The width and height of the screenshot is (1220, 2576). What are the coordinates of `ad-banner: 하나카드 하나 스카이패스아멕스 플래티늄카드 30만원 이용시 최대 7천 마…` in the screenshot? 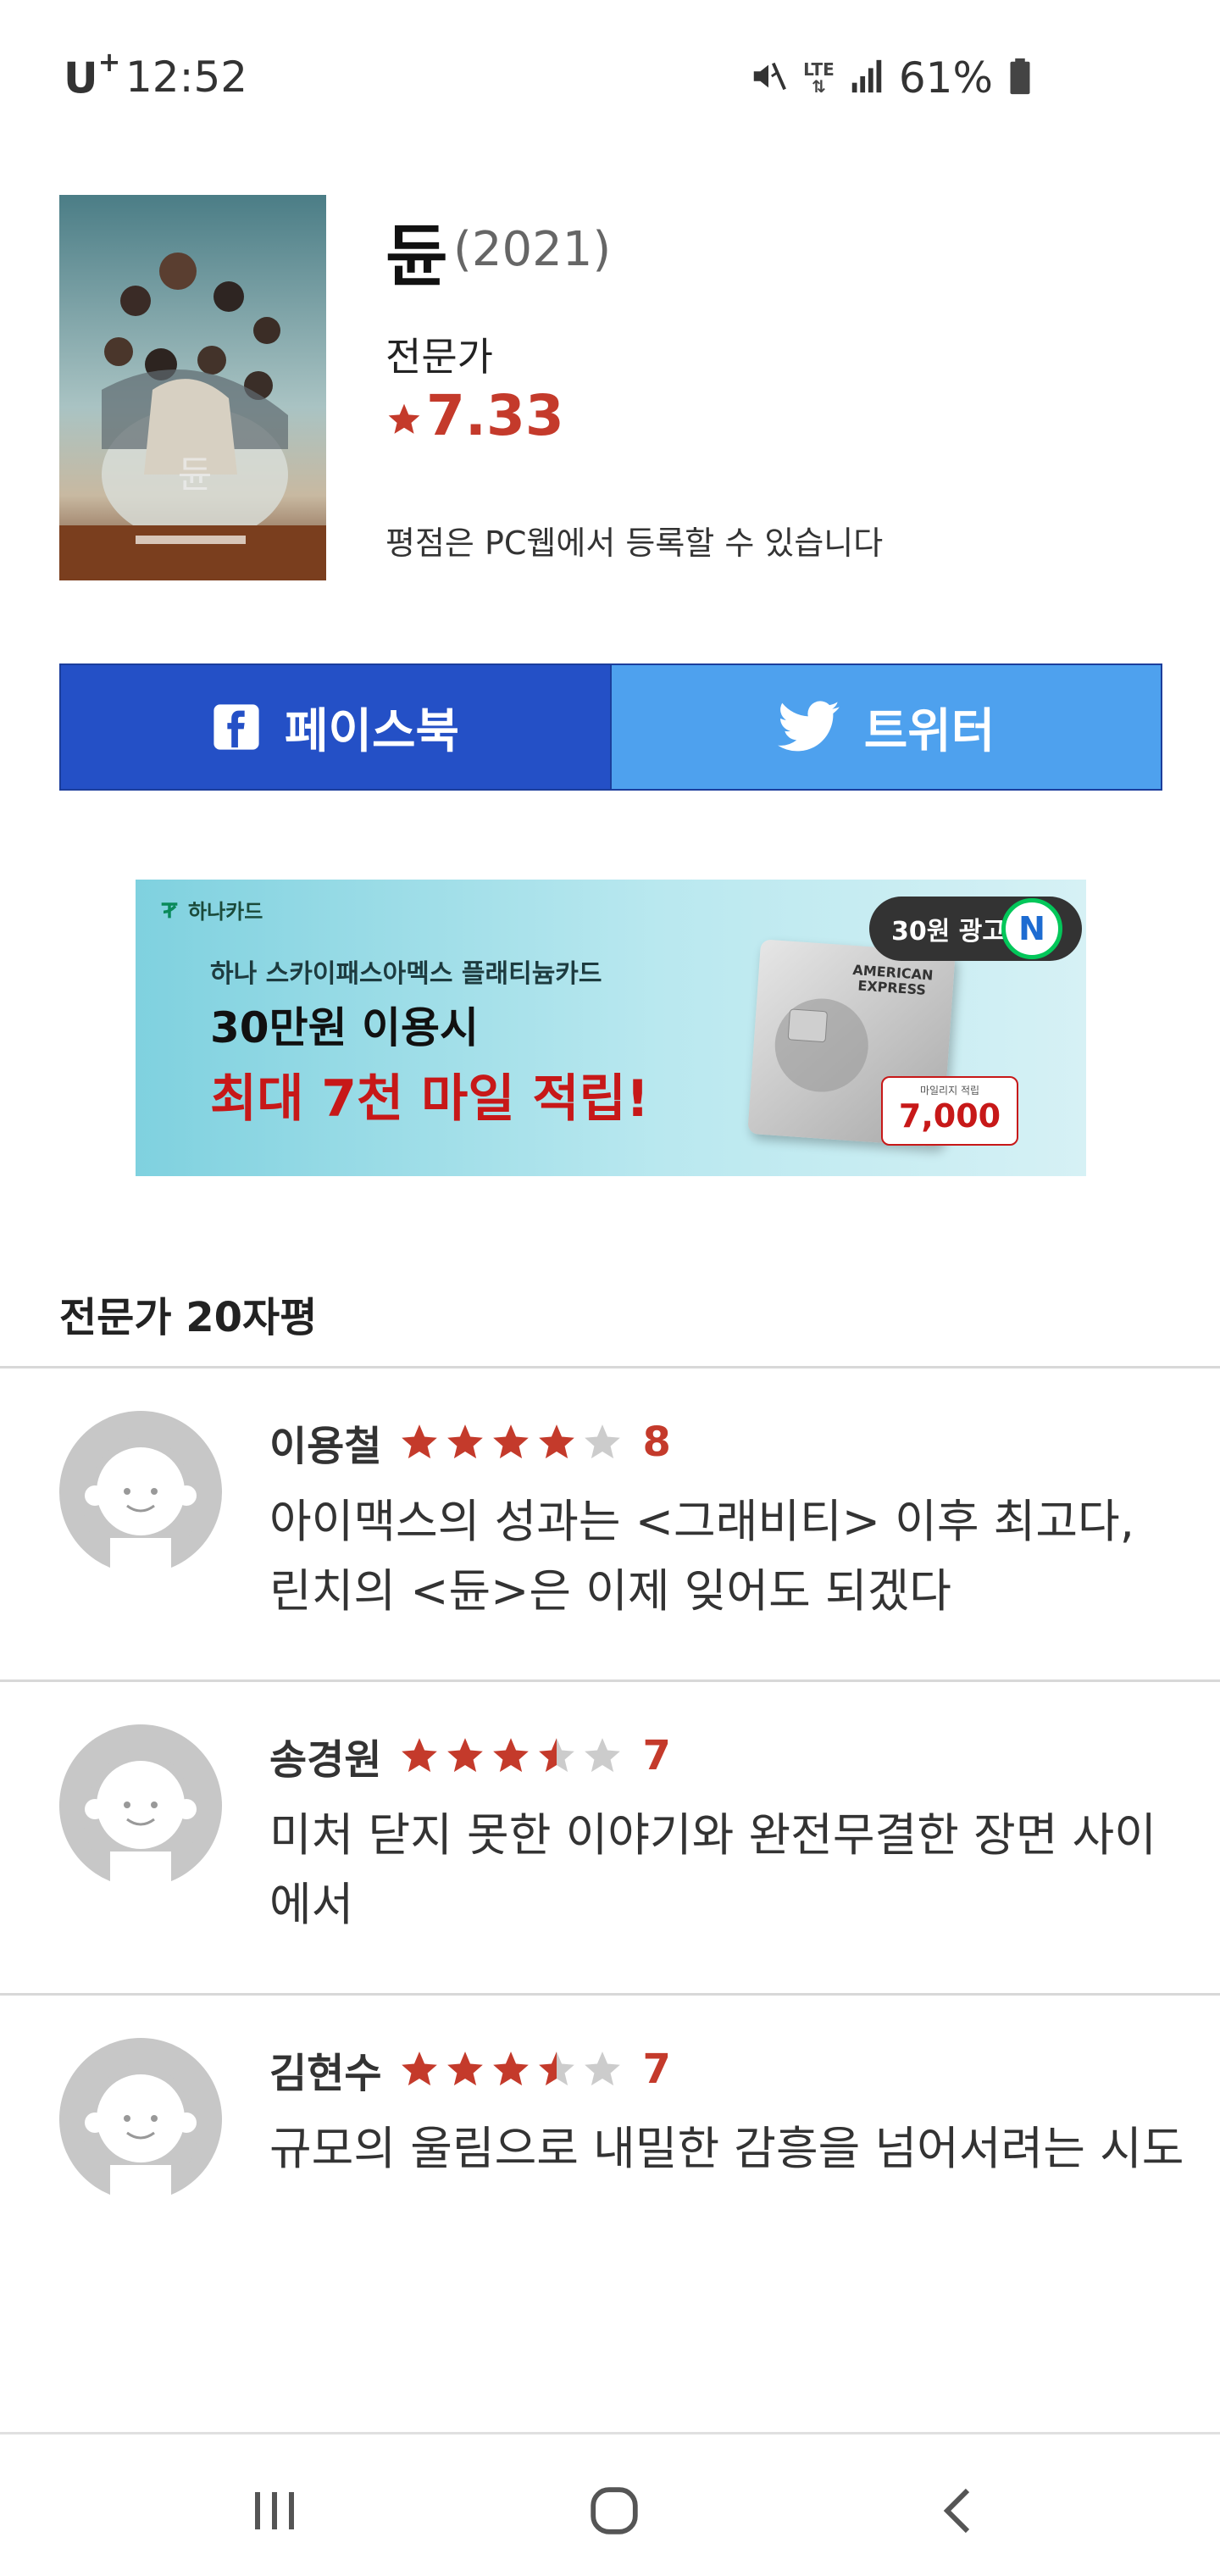 It's located at (611, 1028).